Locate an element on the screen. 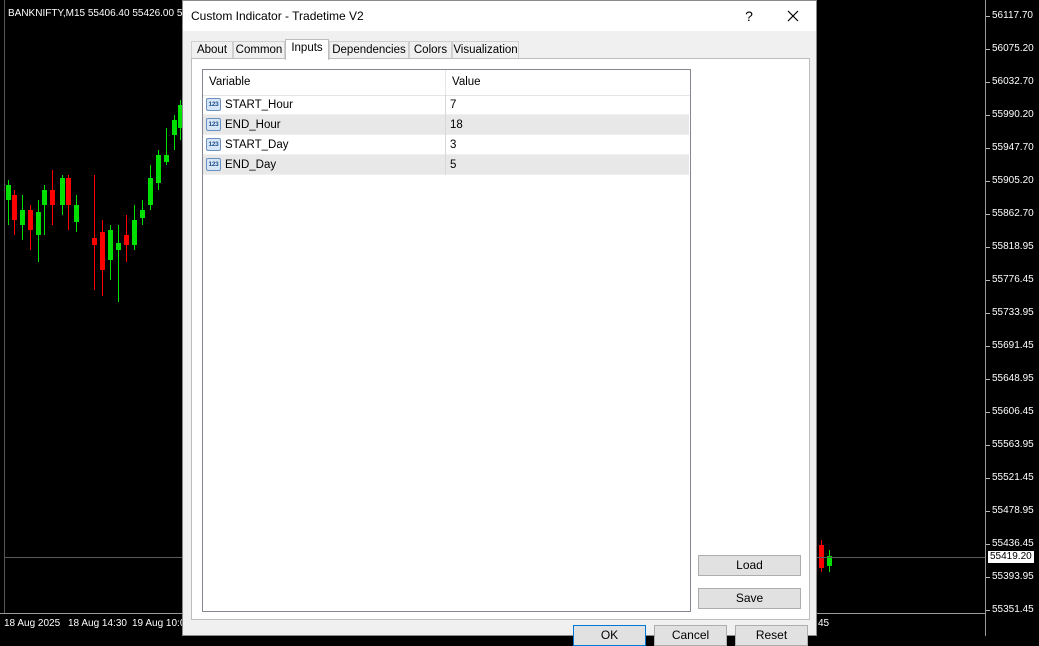 The width and height of the screenshot is (1039, 646). price-label: 55733.95 is located at coordinates (1013, 312).